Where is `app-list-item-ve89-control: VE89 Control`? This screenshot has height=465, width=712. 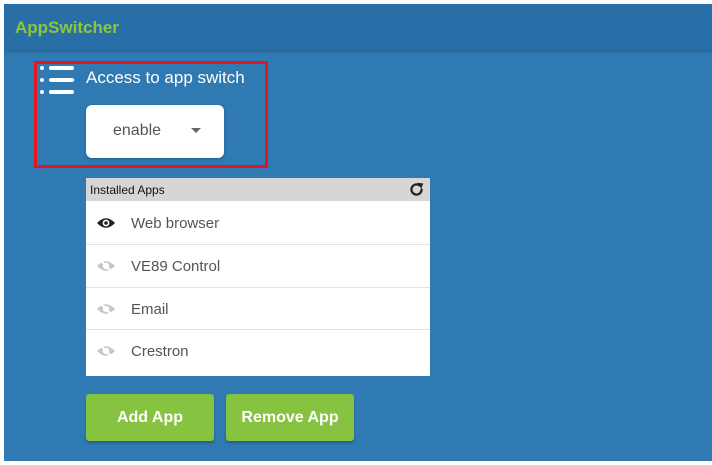
app-list-item-ve89-control: VE89 Control is located at coordinates (258, 265).